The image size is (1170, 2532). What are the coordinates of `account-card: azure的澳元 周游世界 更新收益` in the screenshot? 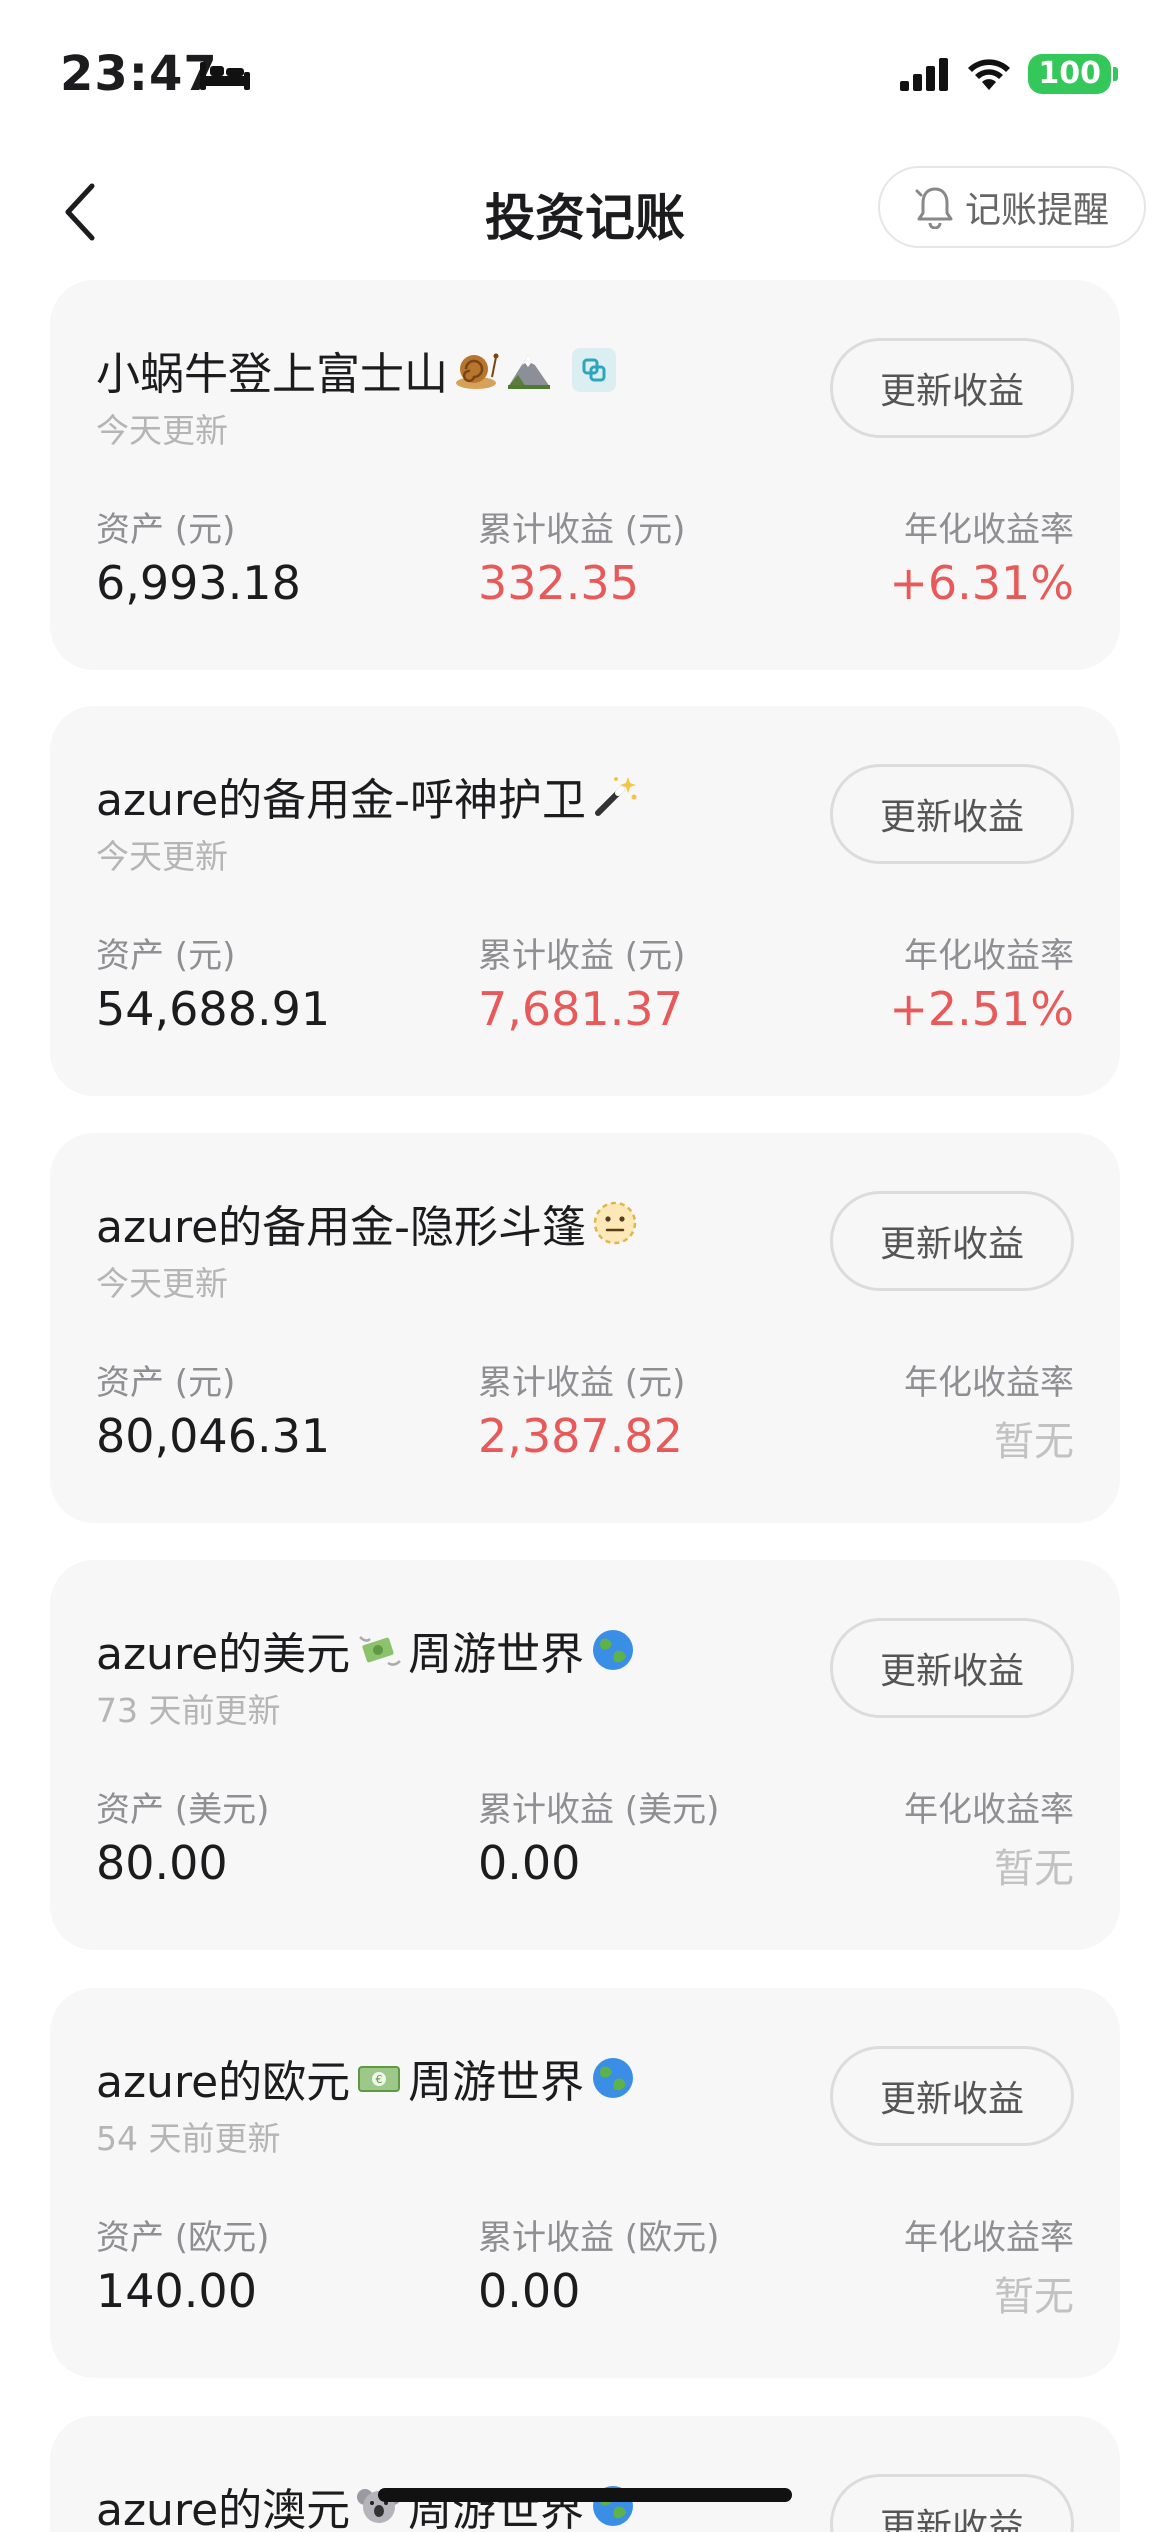 It's located at (585, 2474).